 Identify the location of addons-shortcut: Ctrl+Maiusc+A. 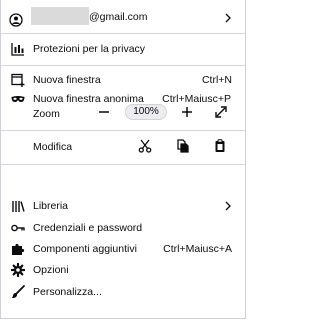
(197, 249).